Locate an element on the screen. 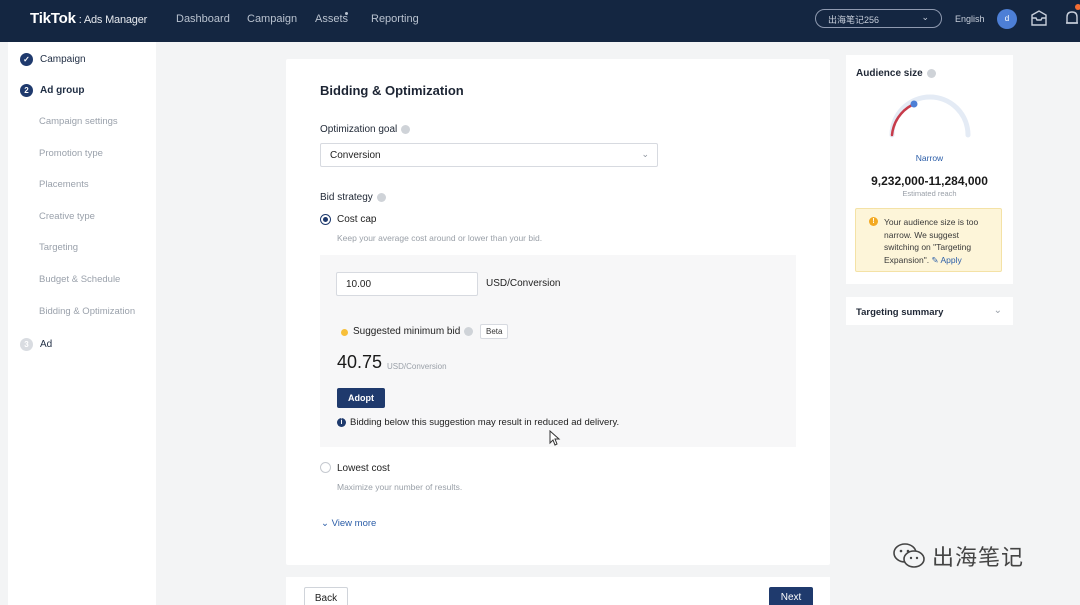 The width and height of the screenshot is (1080, 605). watermark: 出海笔记 is located at coordinates (958, 556).